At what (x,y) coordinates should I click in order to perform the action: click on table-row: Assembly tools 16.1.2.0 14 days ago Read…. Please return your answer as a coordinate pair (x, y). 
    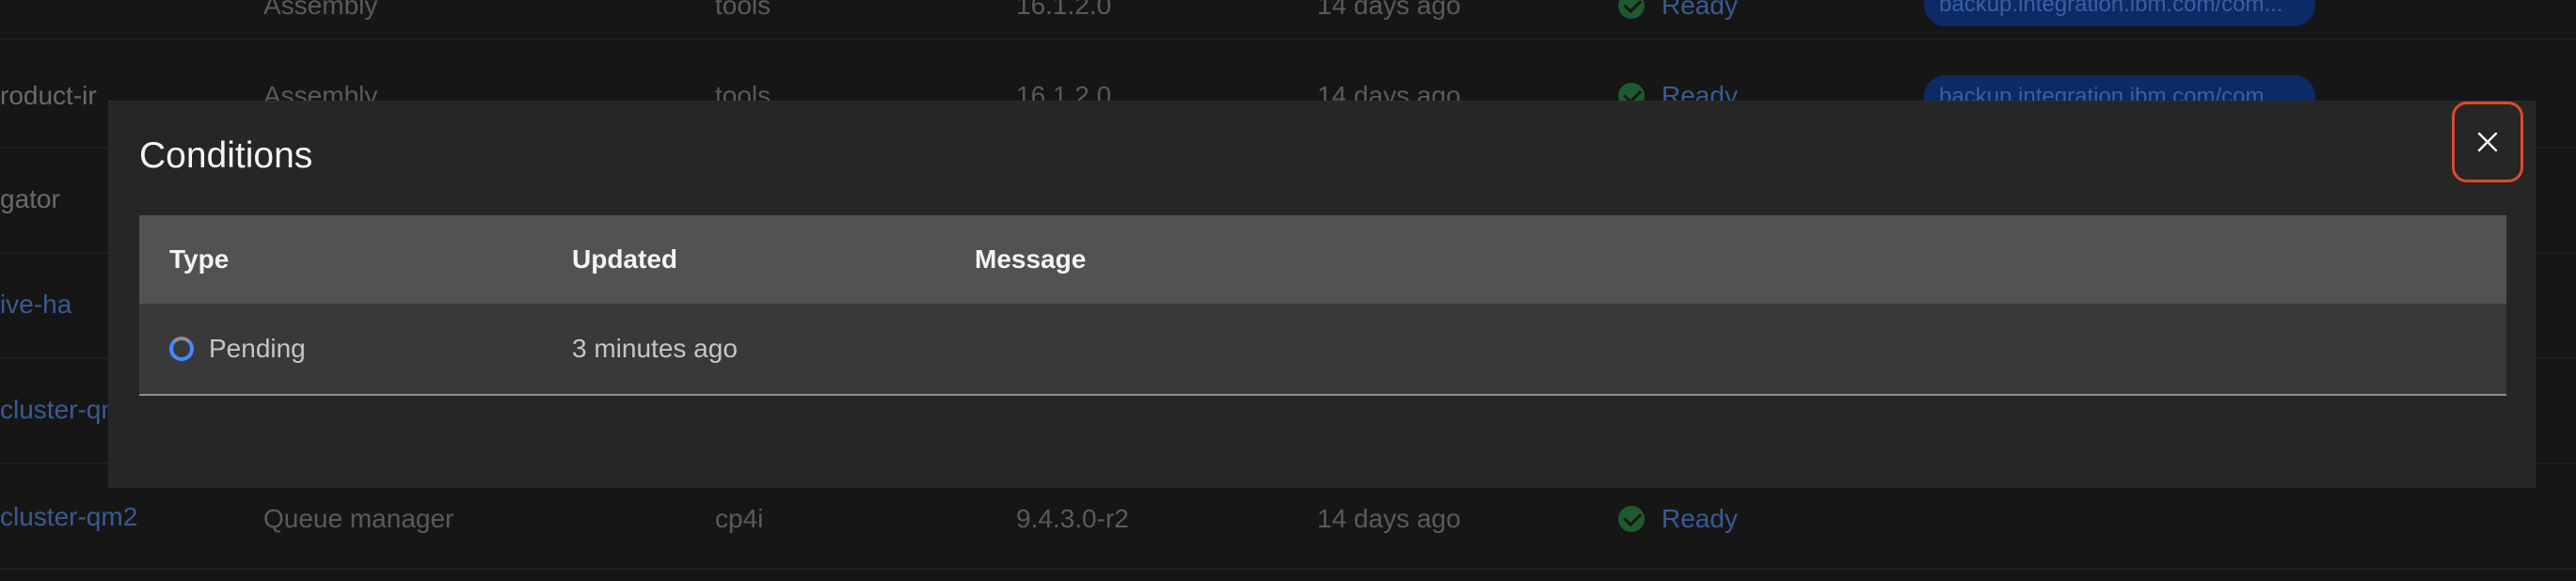
    Looking at the image, I should click on (1288, 20).